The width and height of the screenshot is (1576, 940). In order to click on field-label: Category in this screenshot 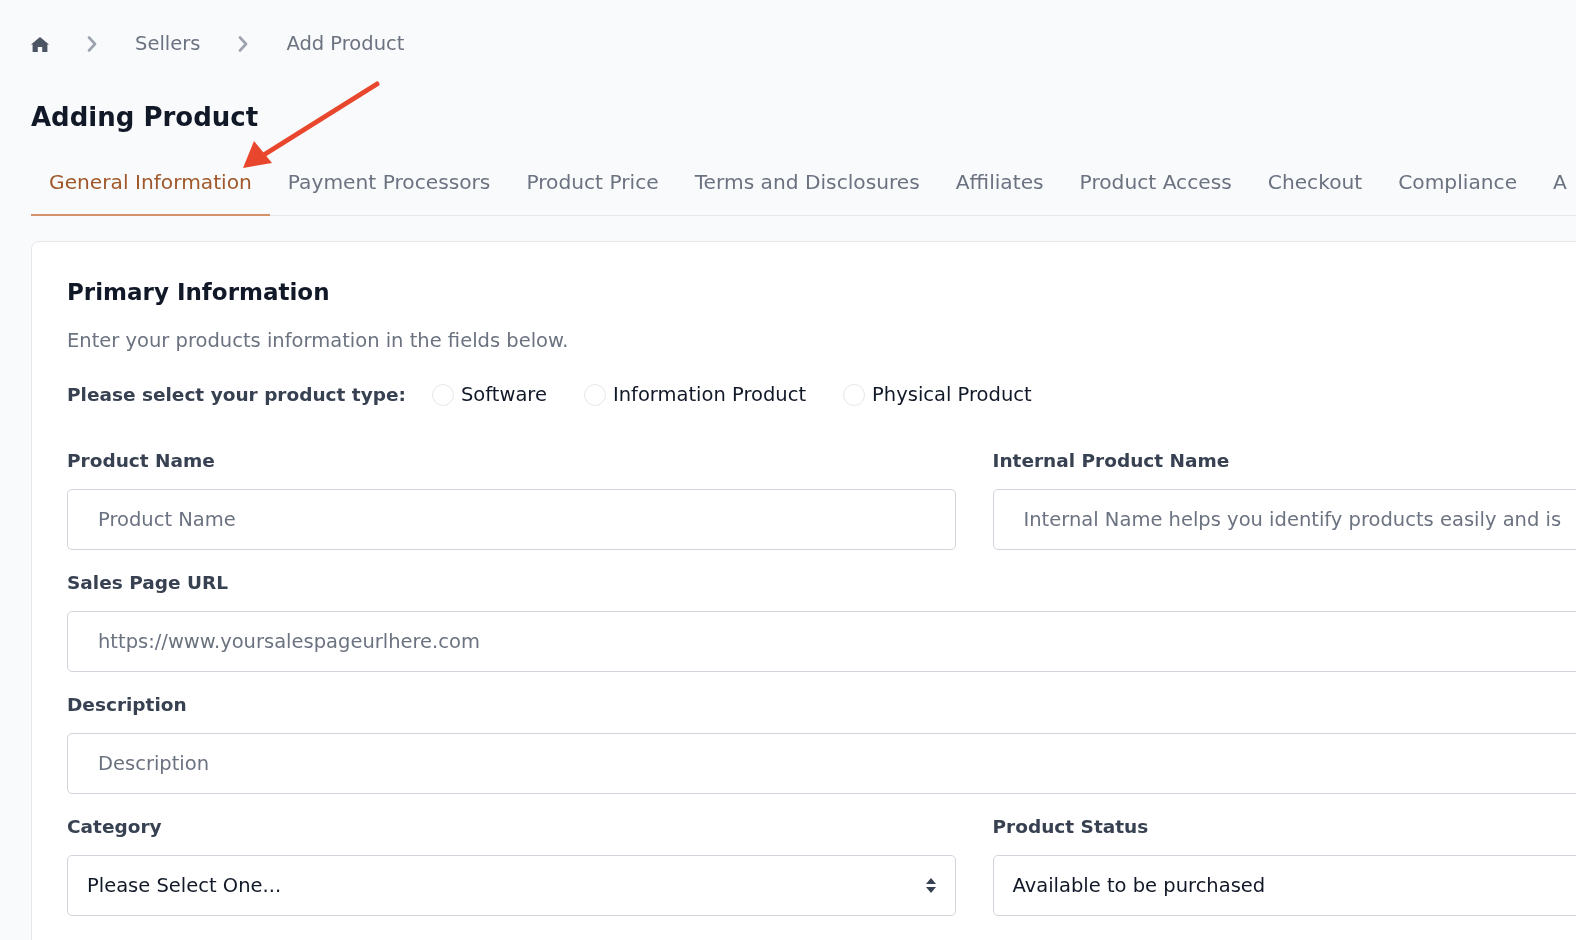, I will do `click(114, 827)`.